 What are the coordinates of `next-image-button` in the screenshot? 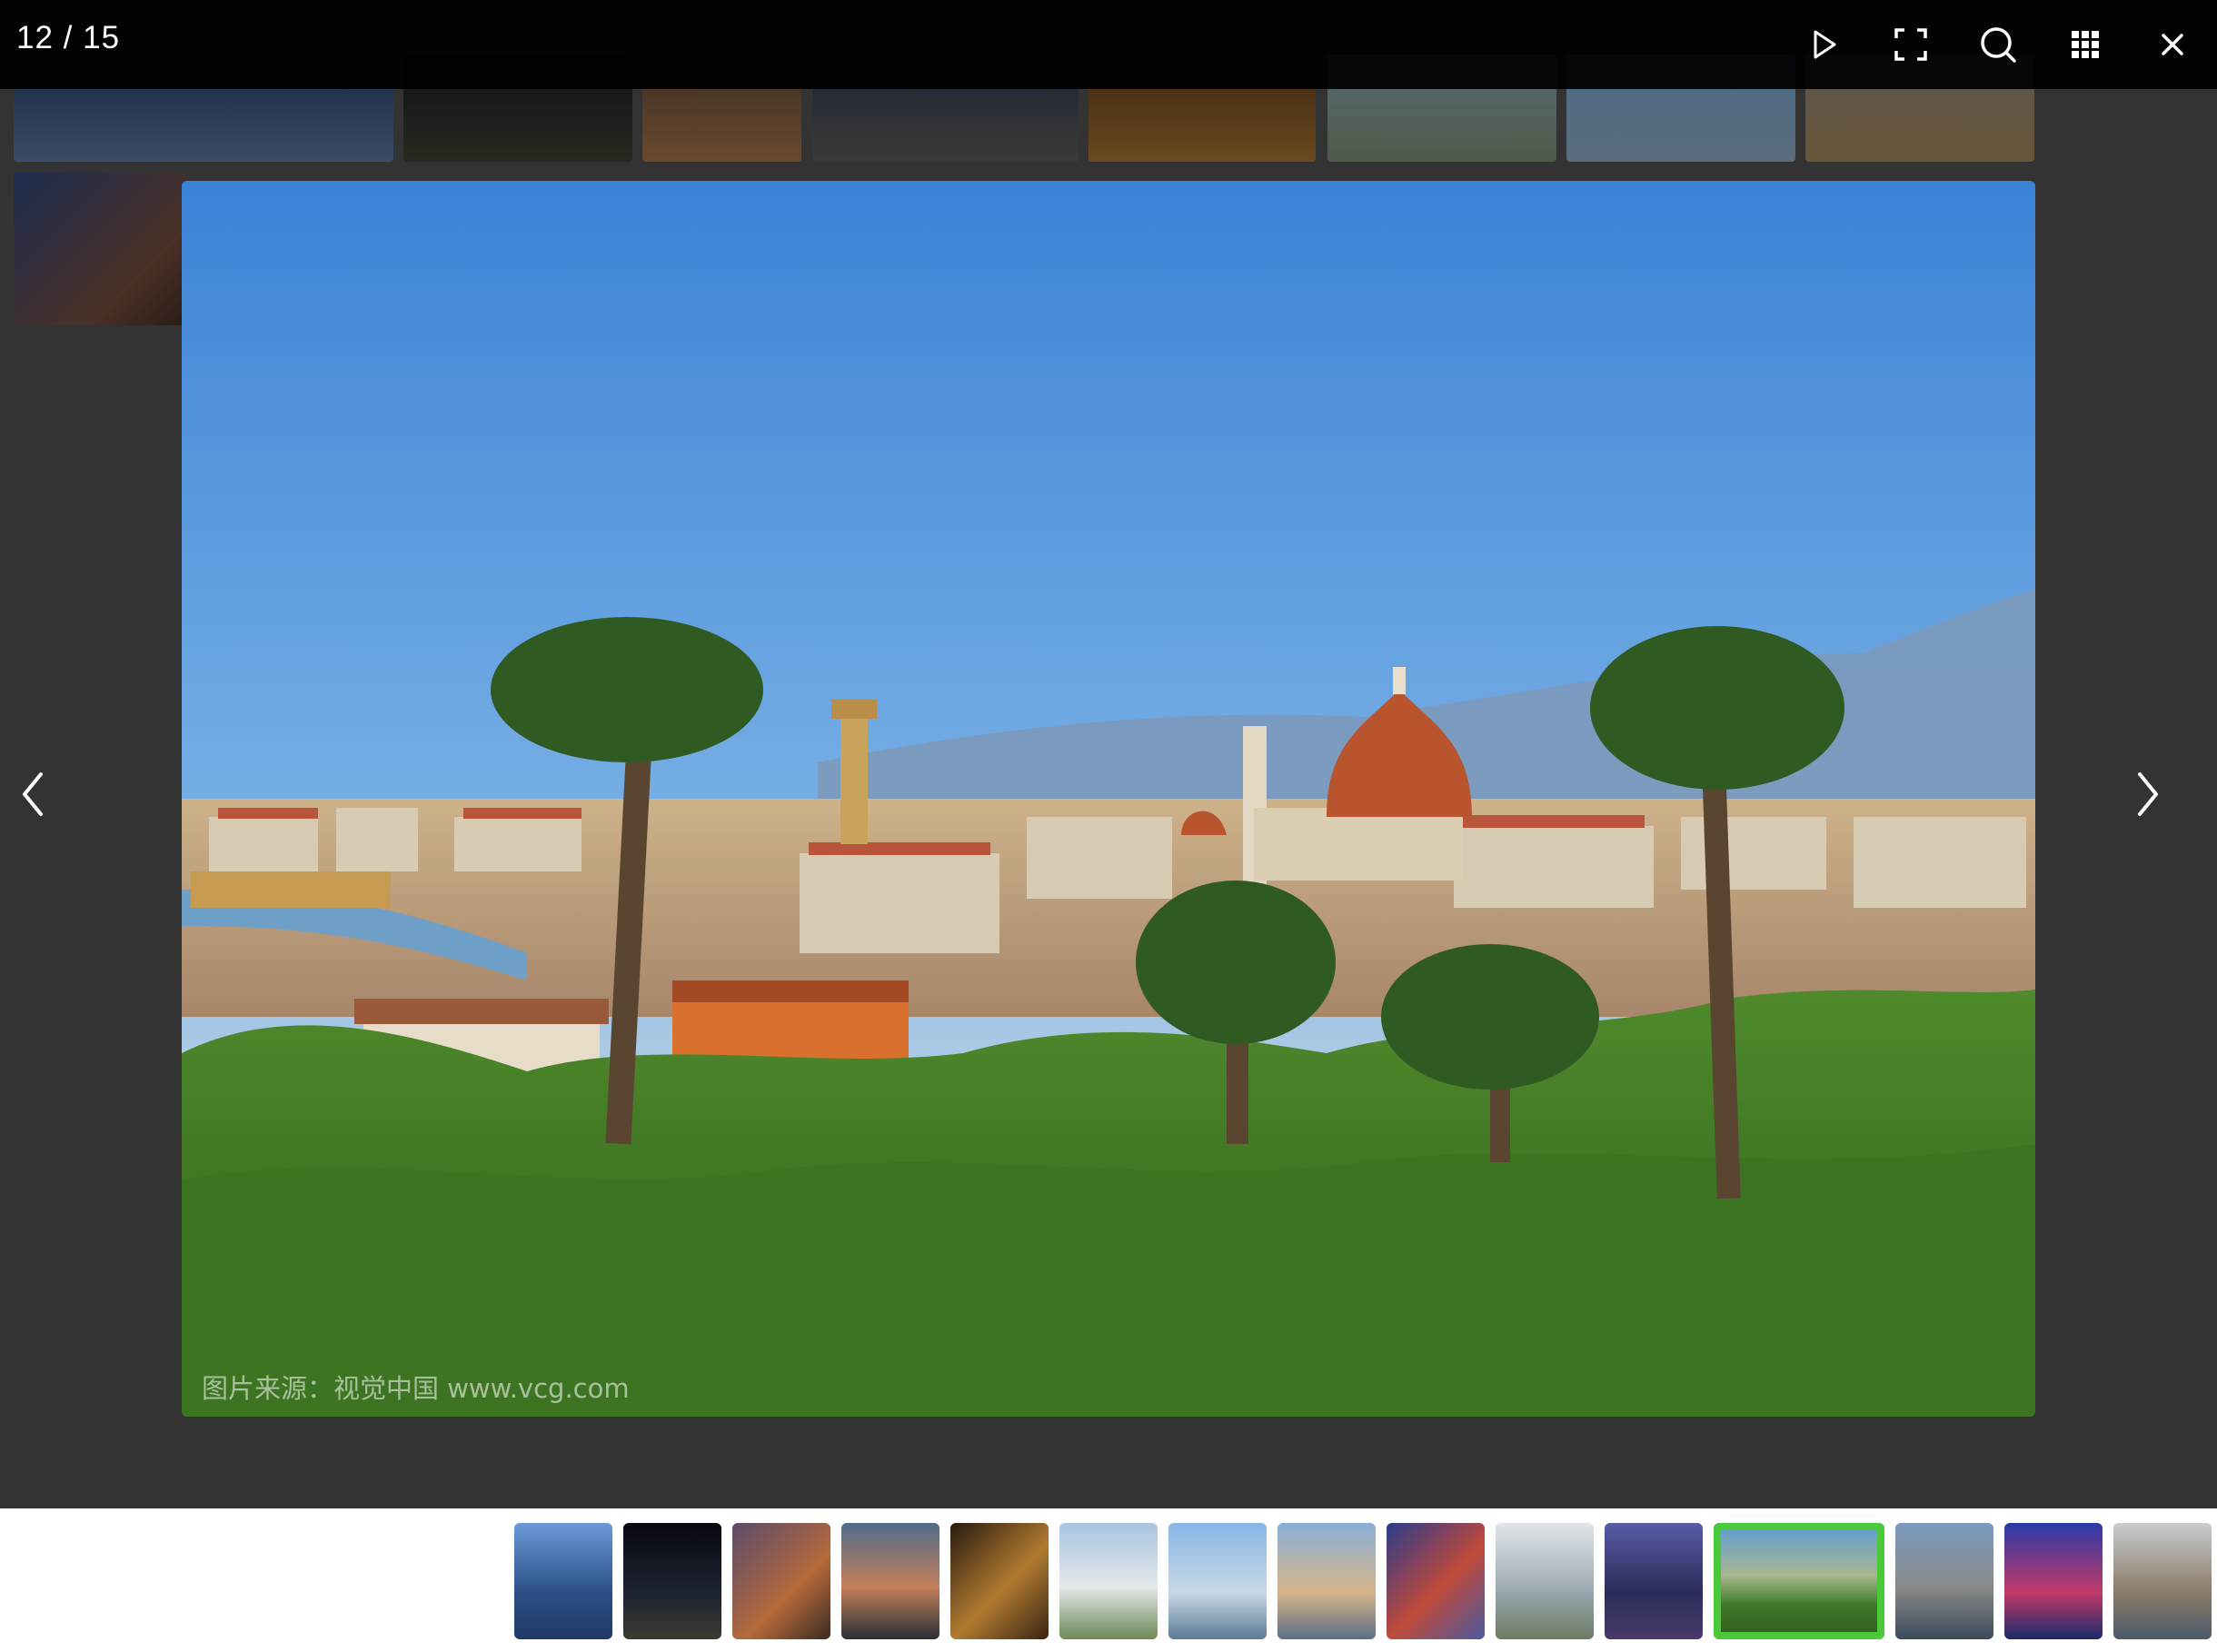 It's located at (2149, 794).